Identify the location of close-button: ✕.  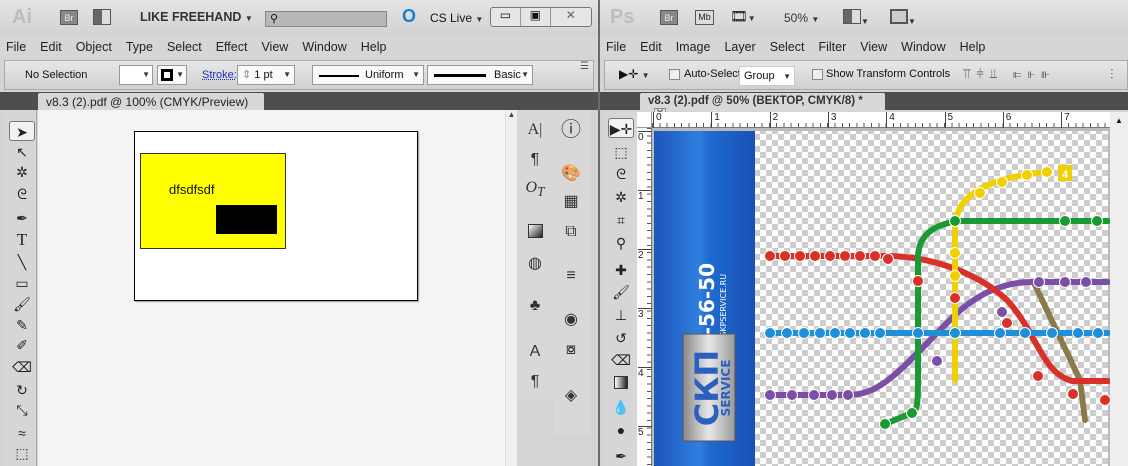
(571, 17).